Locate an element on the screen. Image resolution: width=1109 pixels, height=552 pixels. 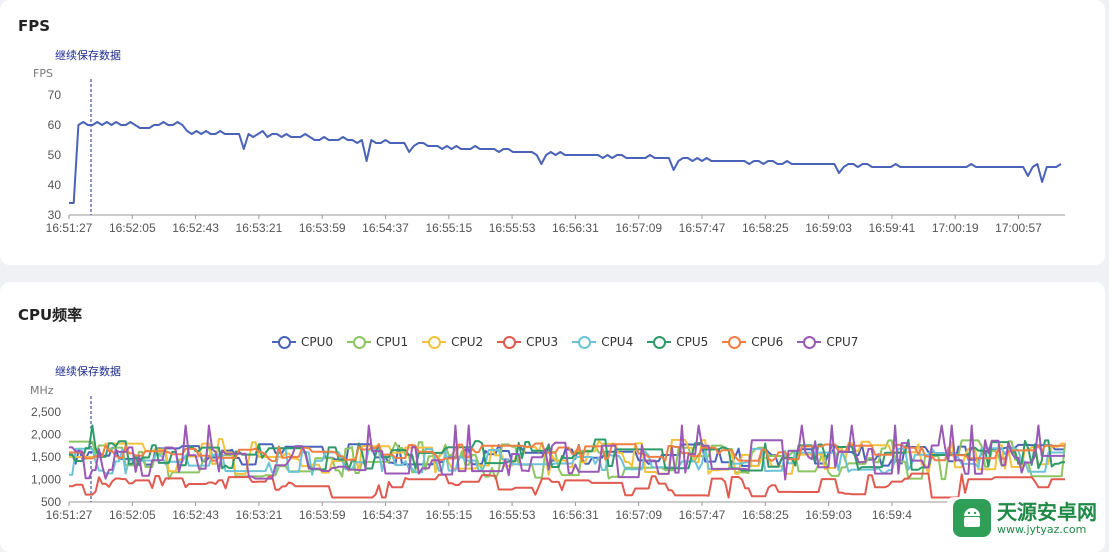
y-tick-label: 50 is located at coordinates (55, 155).